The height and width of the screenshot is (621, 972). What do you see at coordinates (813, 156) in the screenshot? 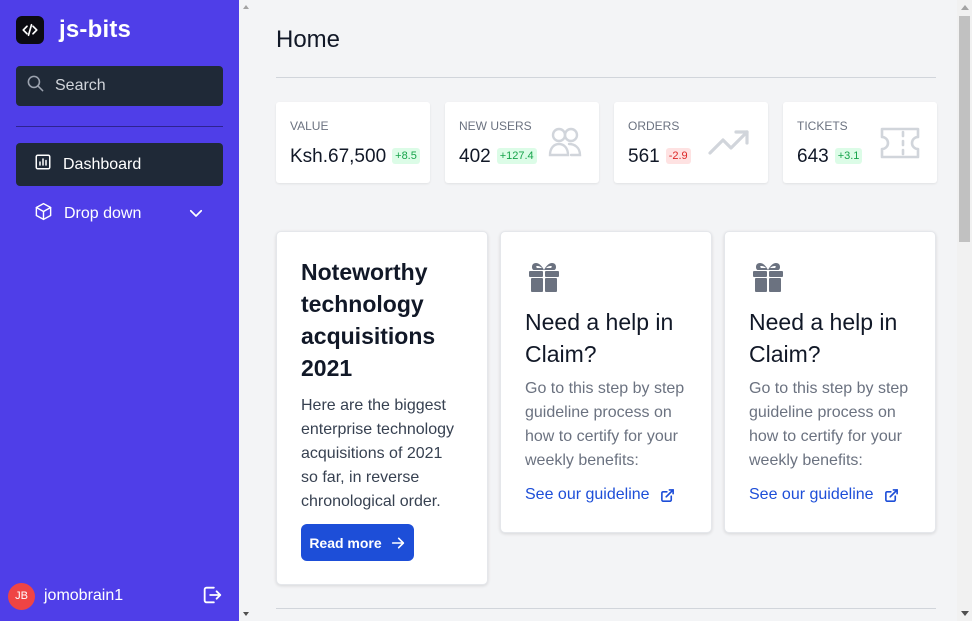
I see `stat-number: 643` at bounding box center [813, 156].